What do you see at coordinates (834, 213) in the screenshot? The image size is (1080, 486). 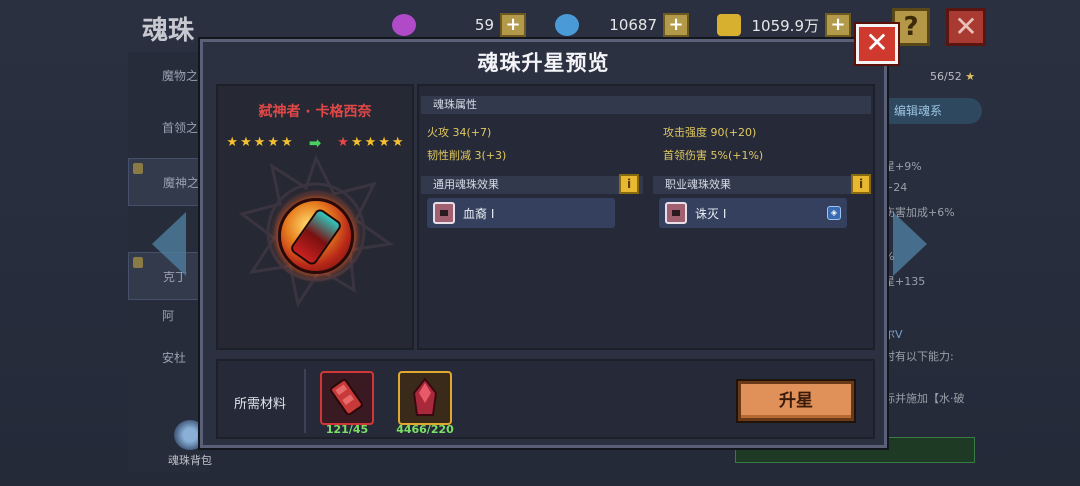 I see `class-badge-icon: ◈` at bounding box center [834, 213].